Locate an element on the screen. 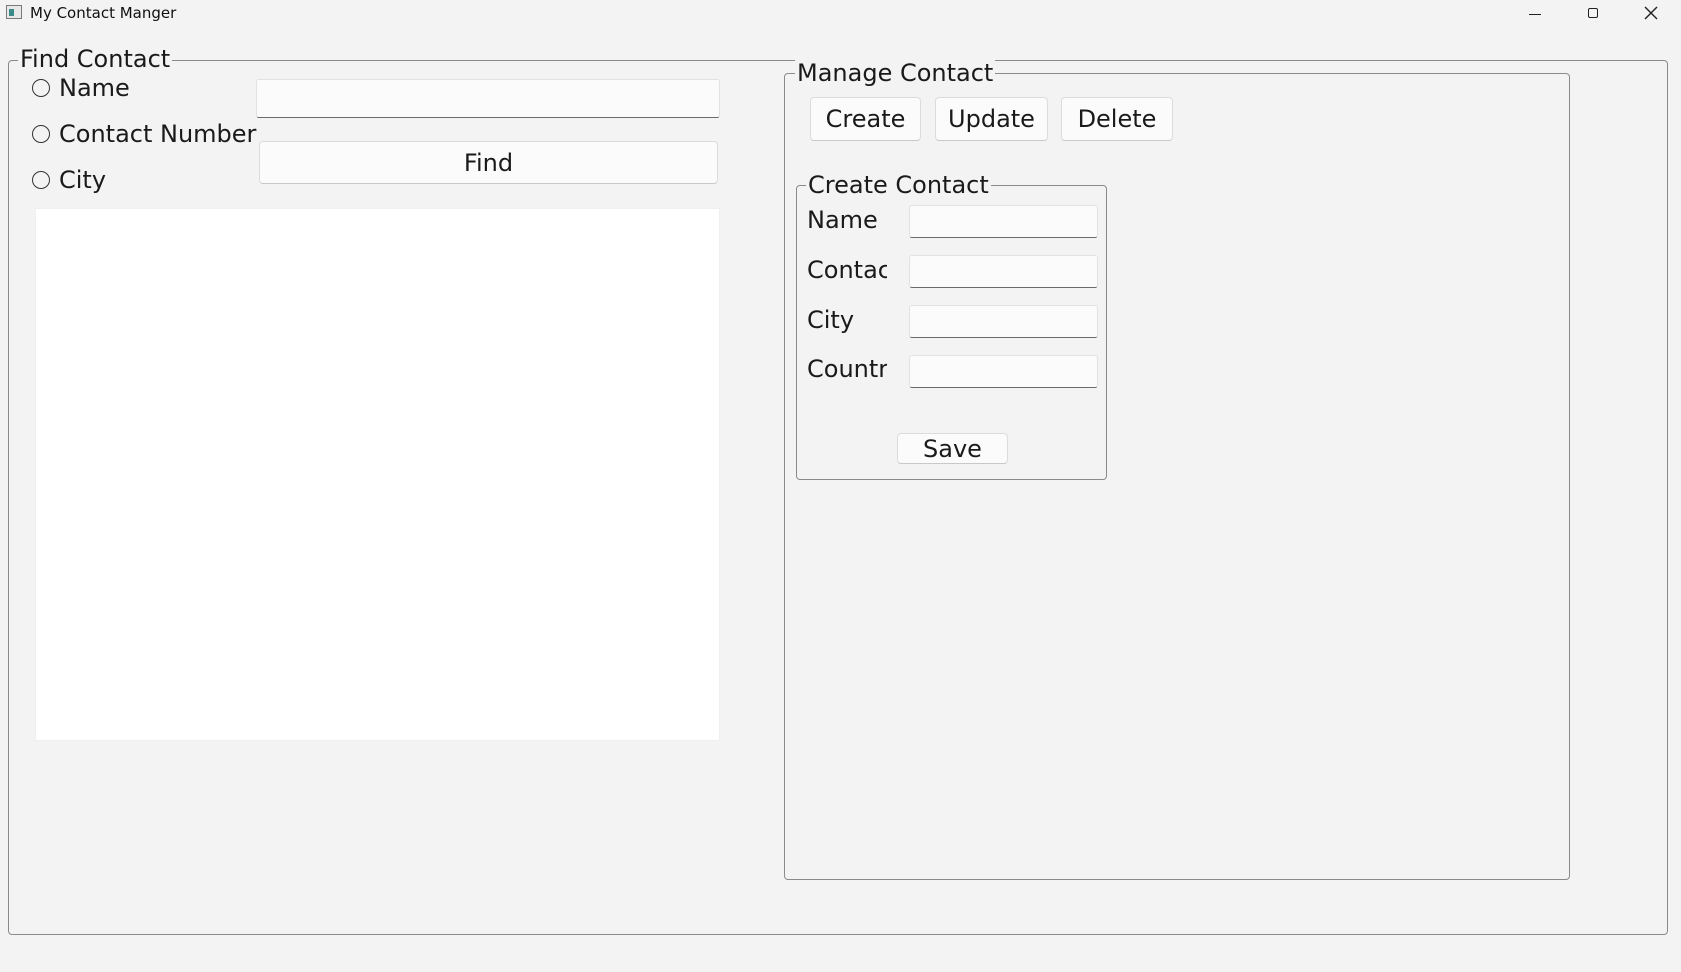  radio-name: Name is located at coordinates (81, 88).